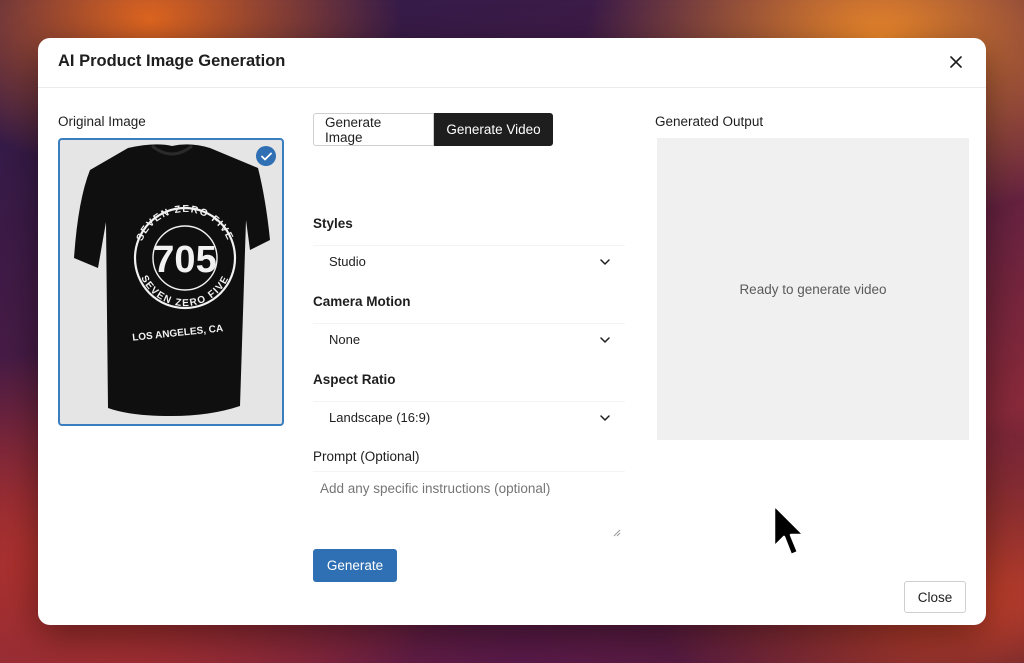  Describe the element at coordinates (102, 121) in the screenshot. I see `original-image-label: Original Image` at that location.